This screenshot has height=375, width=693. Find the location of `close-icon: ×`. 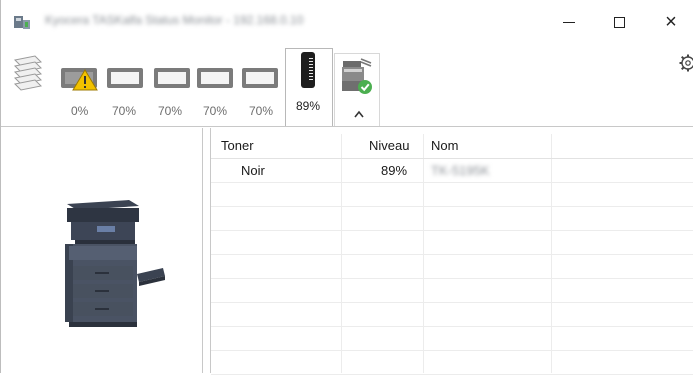

close-icon: × is located at coordinates (671, 21).